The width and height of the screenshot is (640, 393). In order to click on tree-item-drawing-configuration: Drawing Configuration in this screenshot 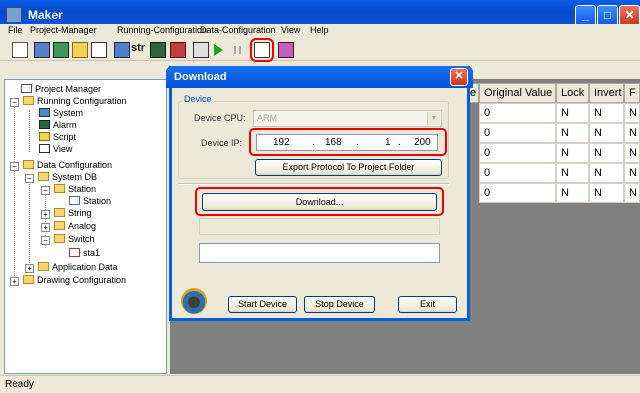, I will do `click(74, 281)`.